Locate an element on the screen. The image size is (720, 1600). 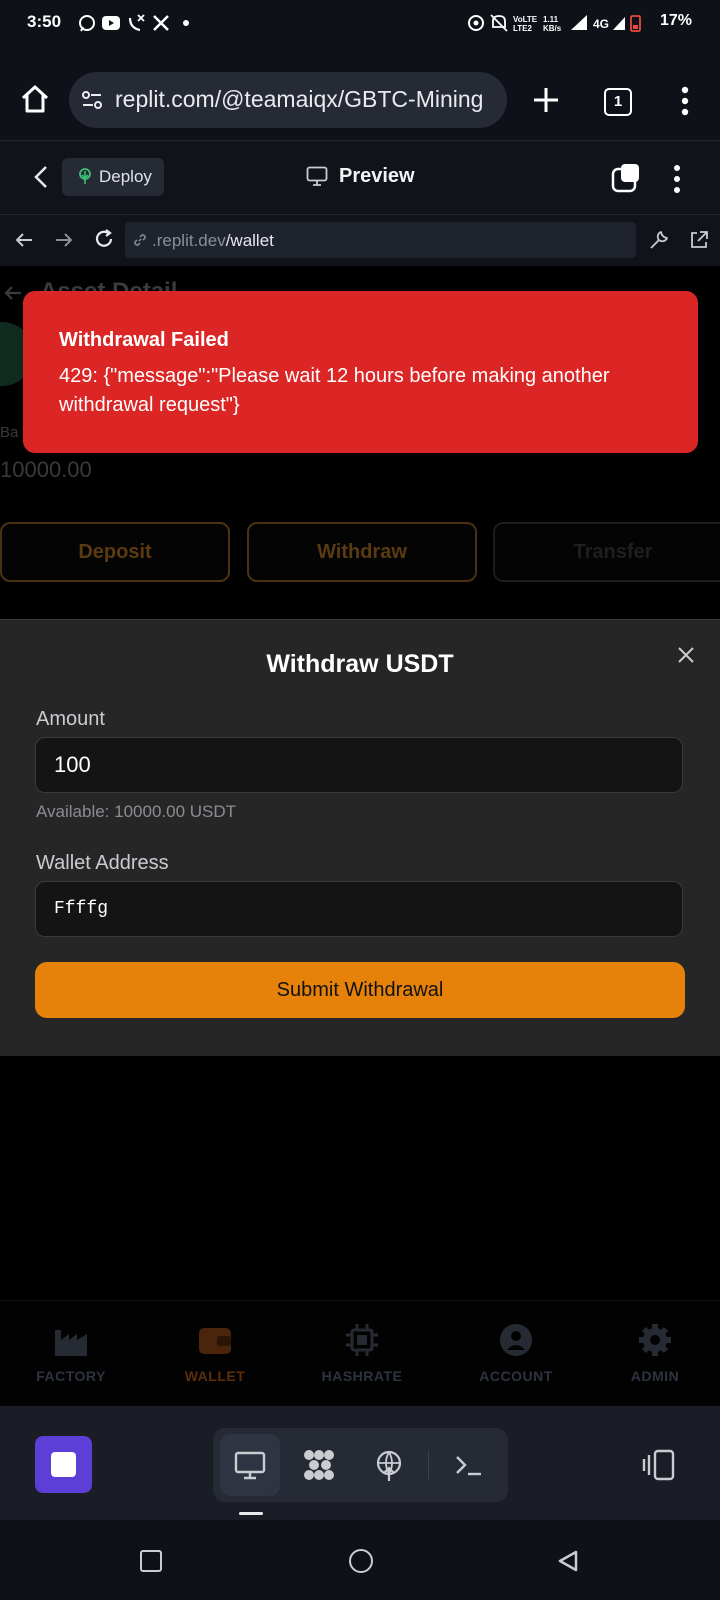
shell-tool-button is located at coordinates (469, 1465).